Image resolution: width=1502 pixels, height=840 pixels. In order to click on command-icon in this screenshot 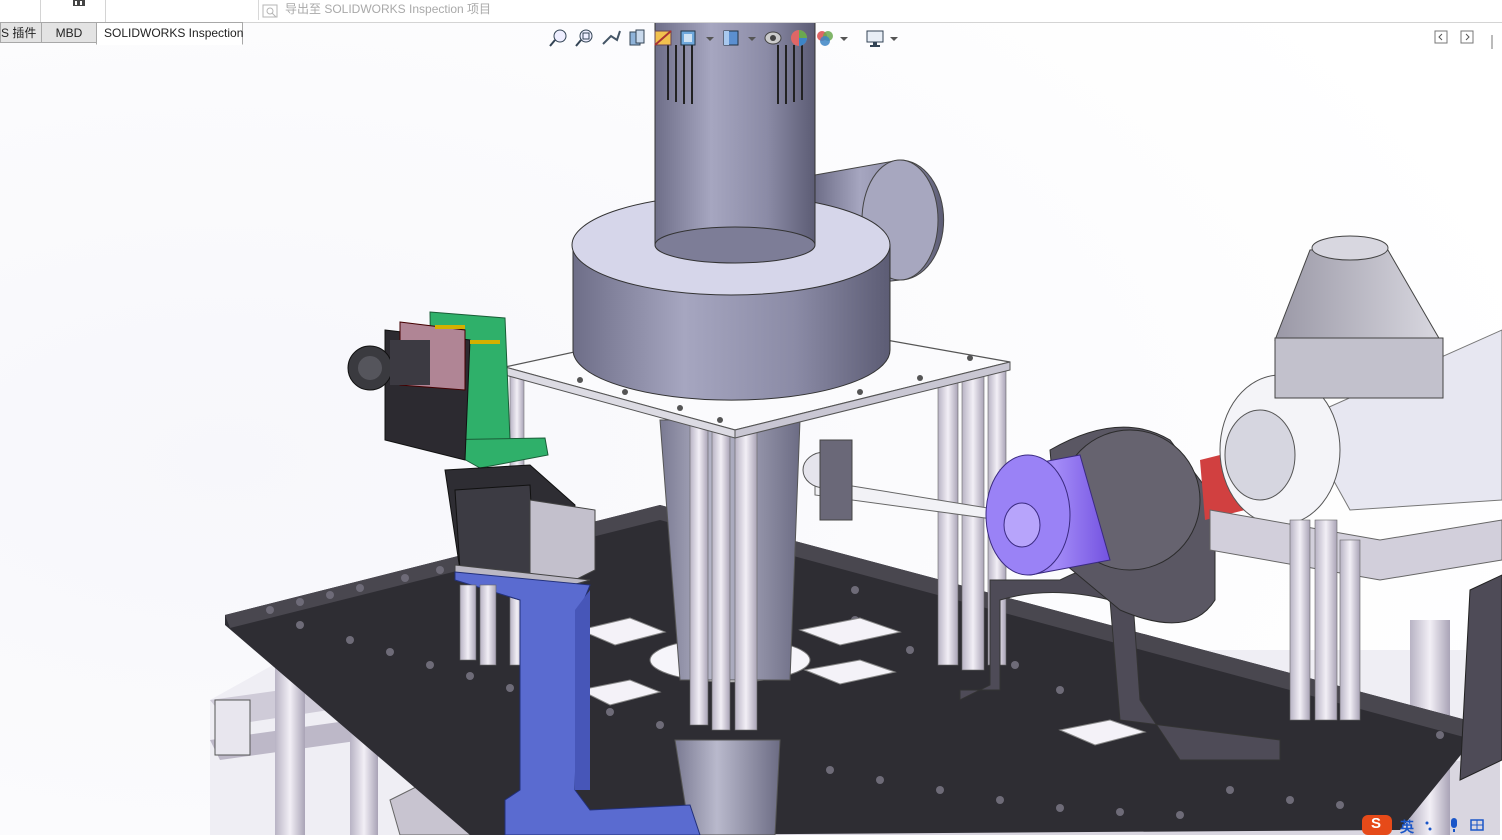, I will do `click(79, 4)`.